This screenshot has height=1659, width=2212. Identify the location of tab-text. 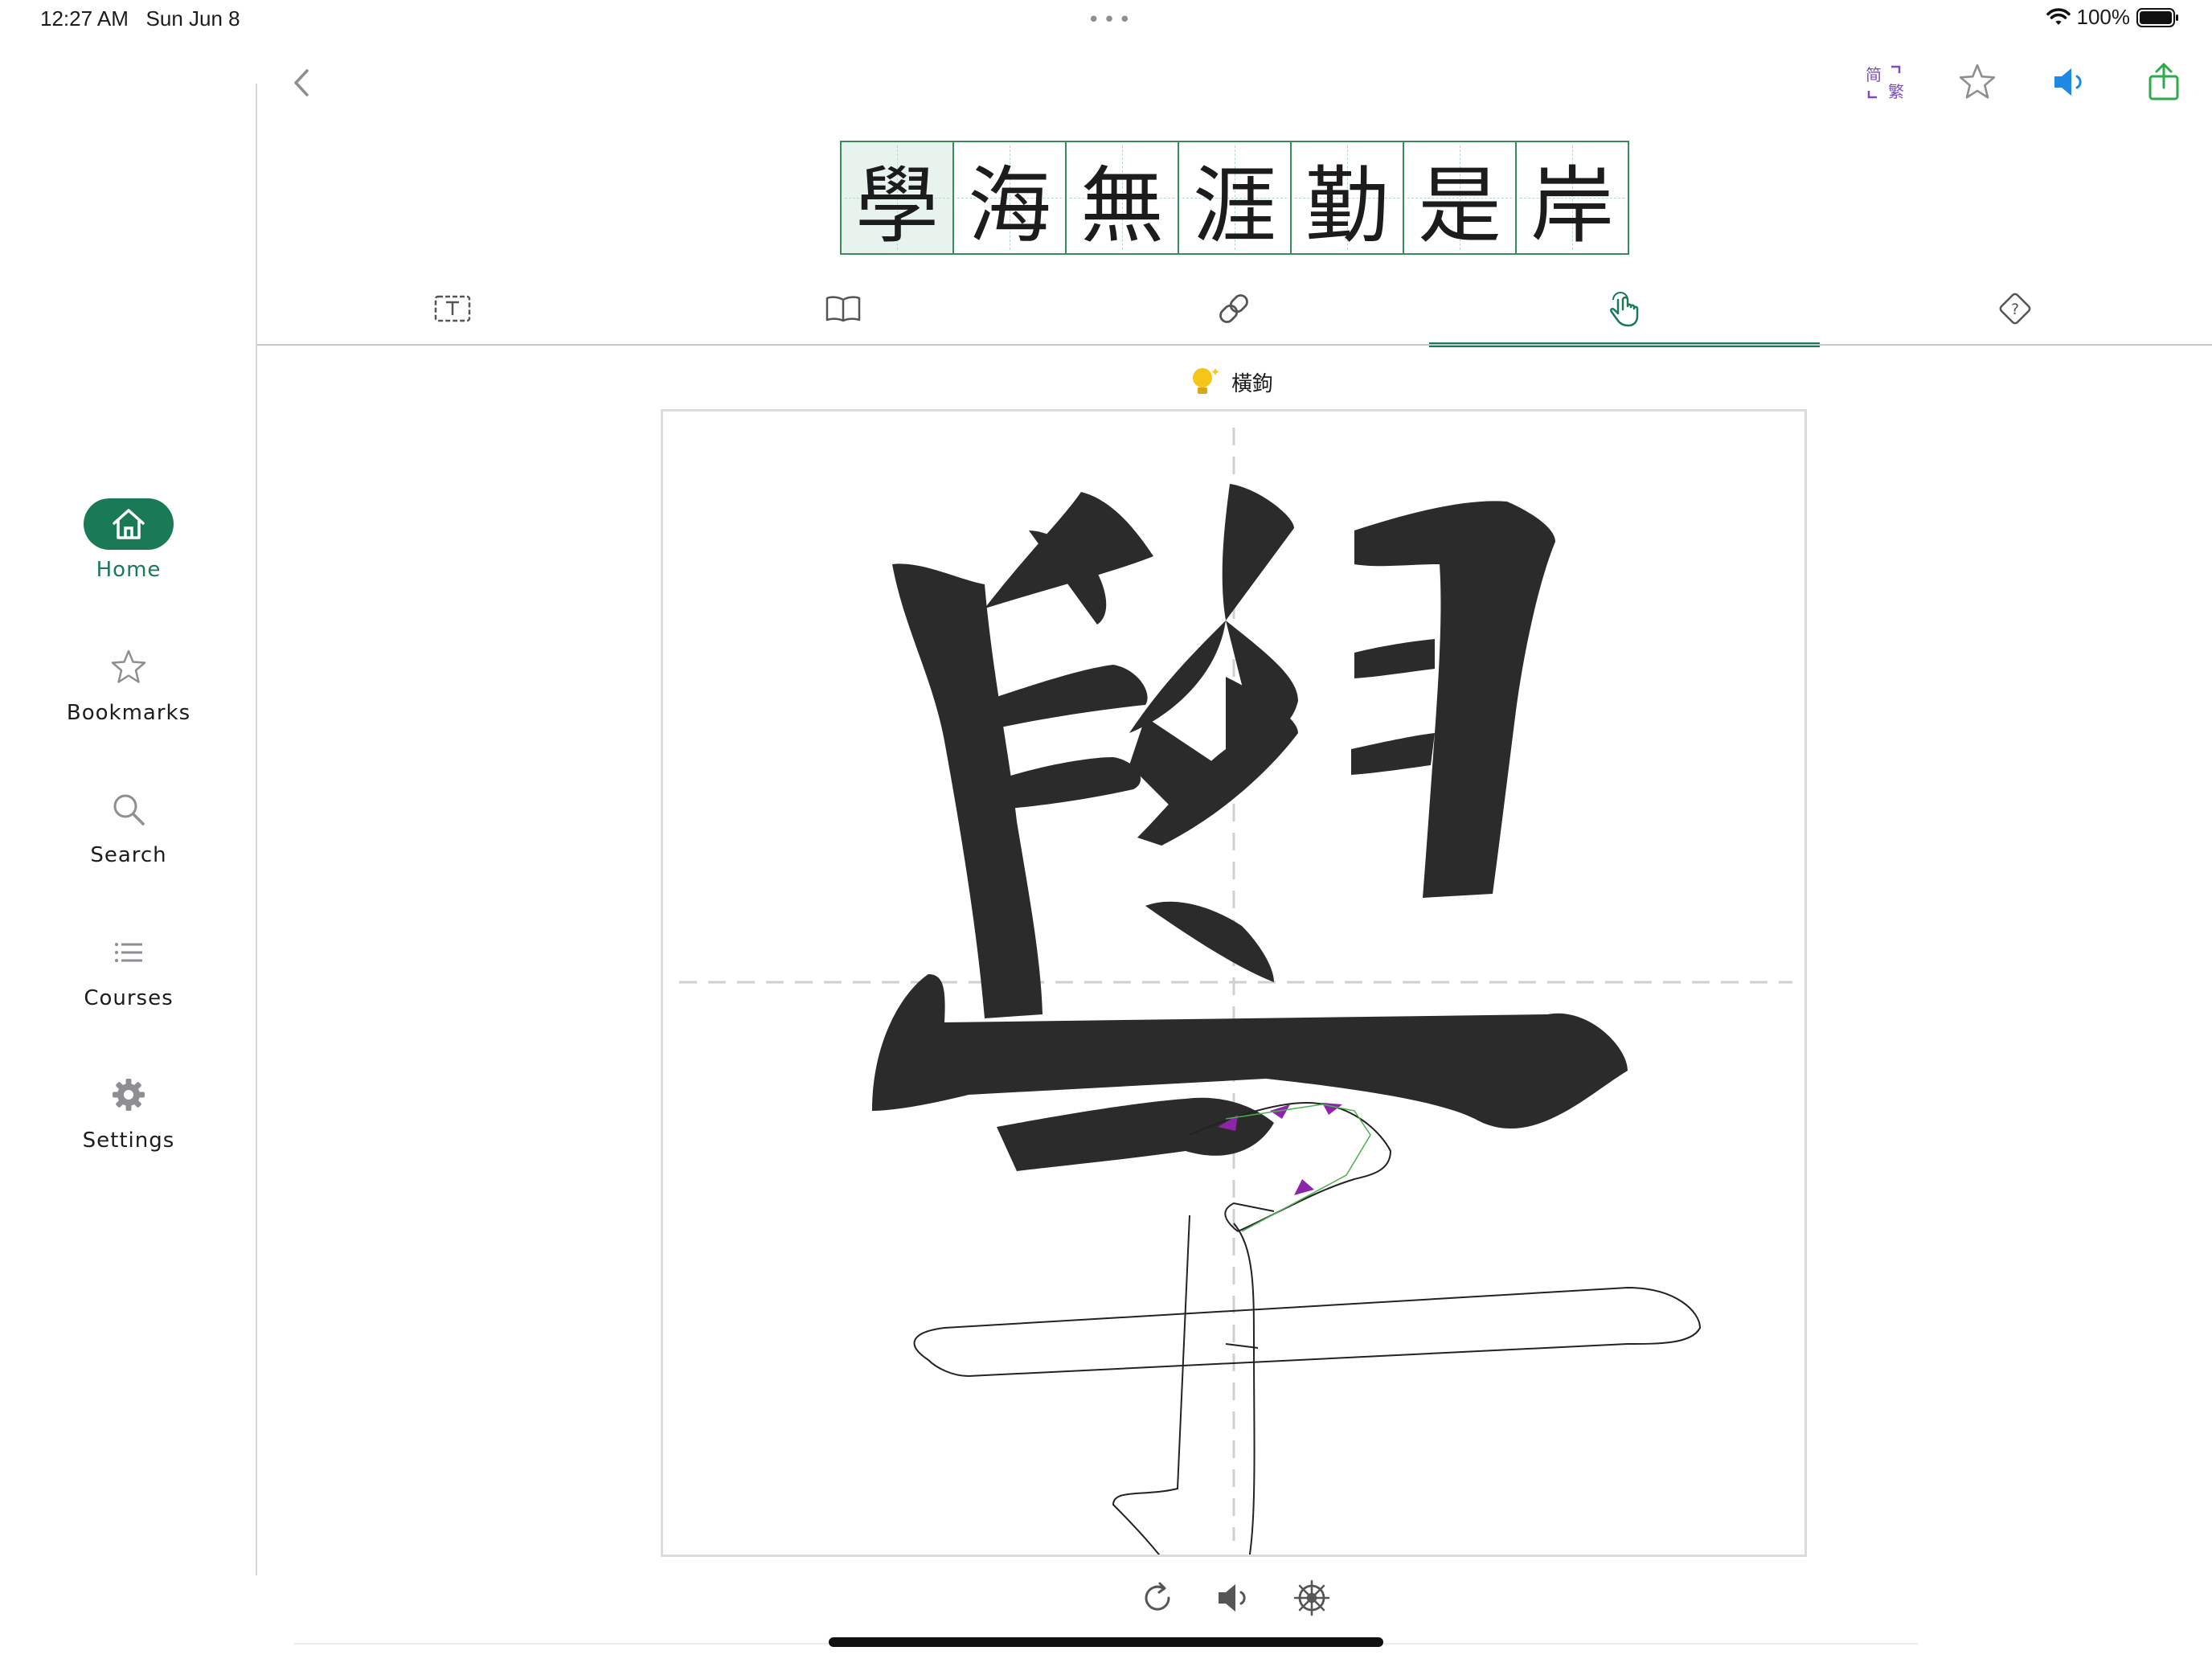
(453, 308).